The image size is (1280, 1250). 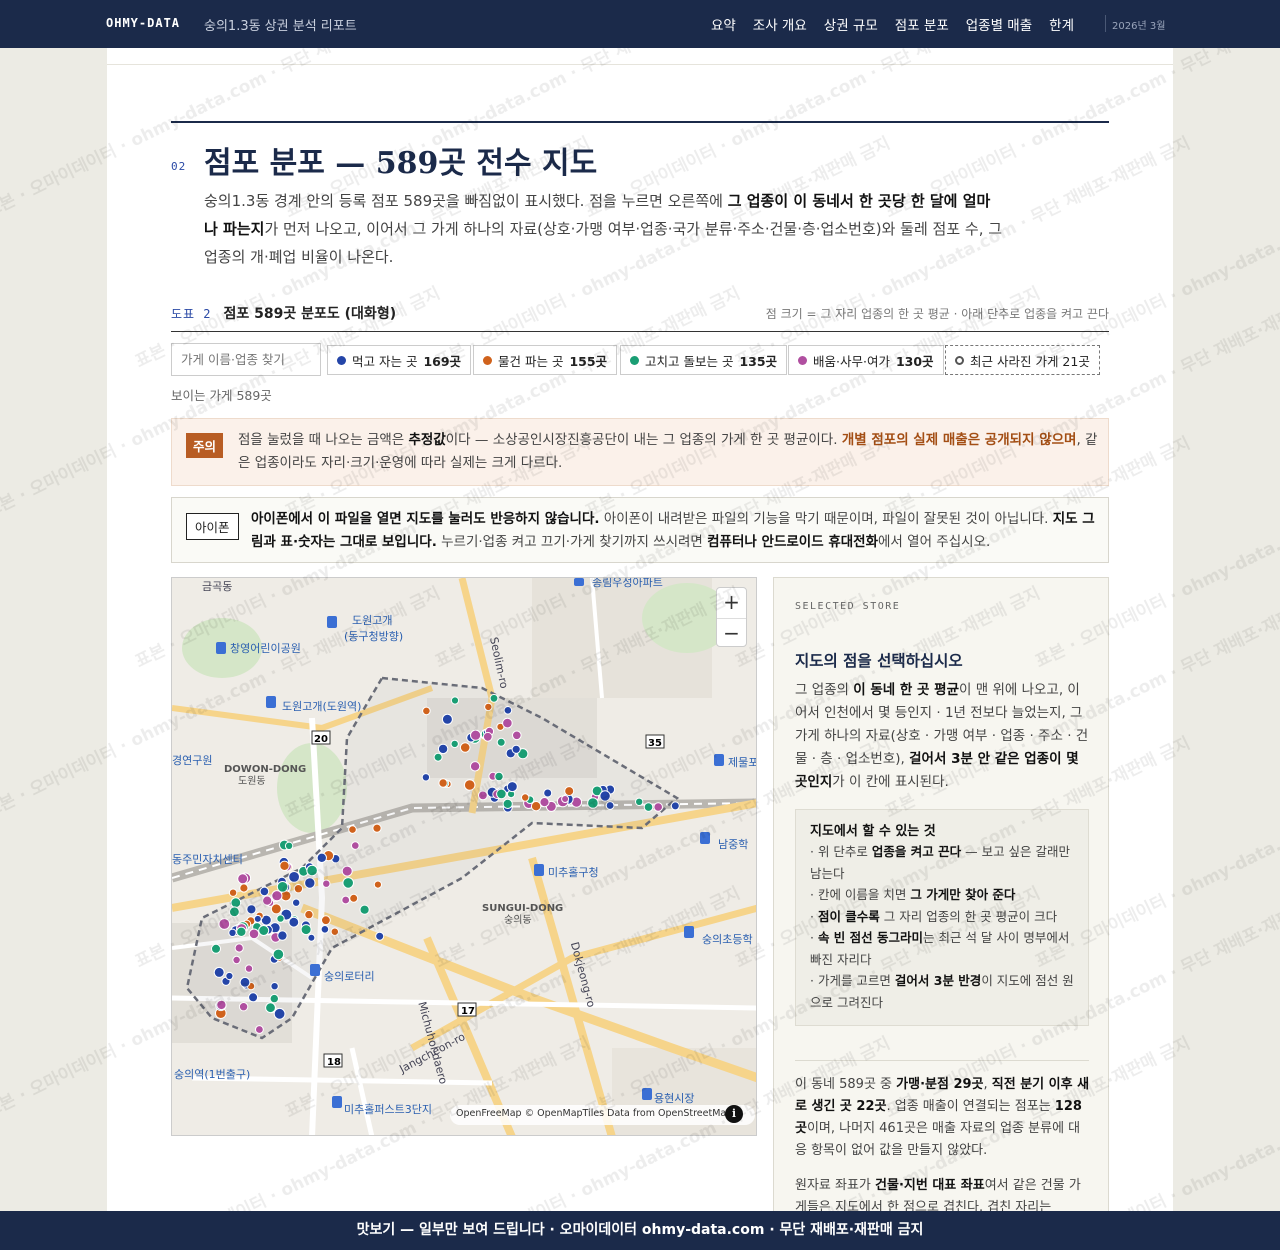 I want to click on store-search-input, so click(x=246, y=359).